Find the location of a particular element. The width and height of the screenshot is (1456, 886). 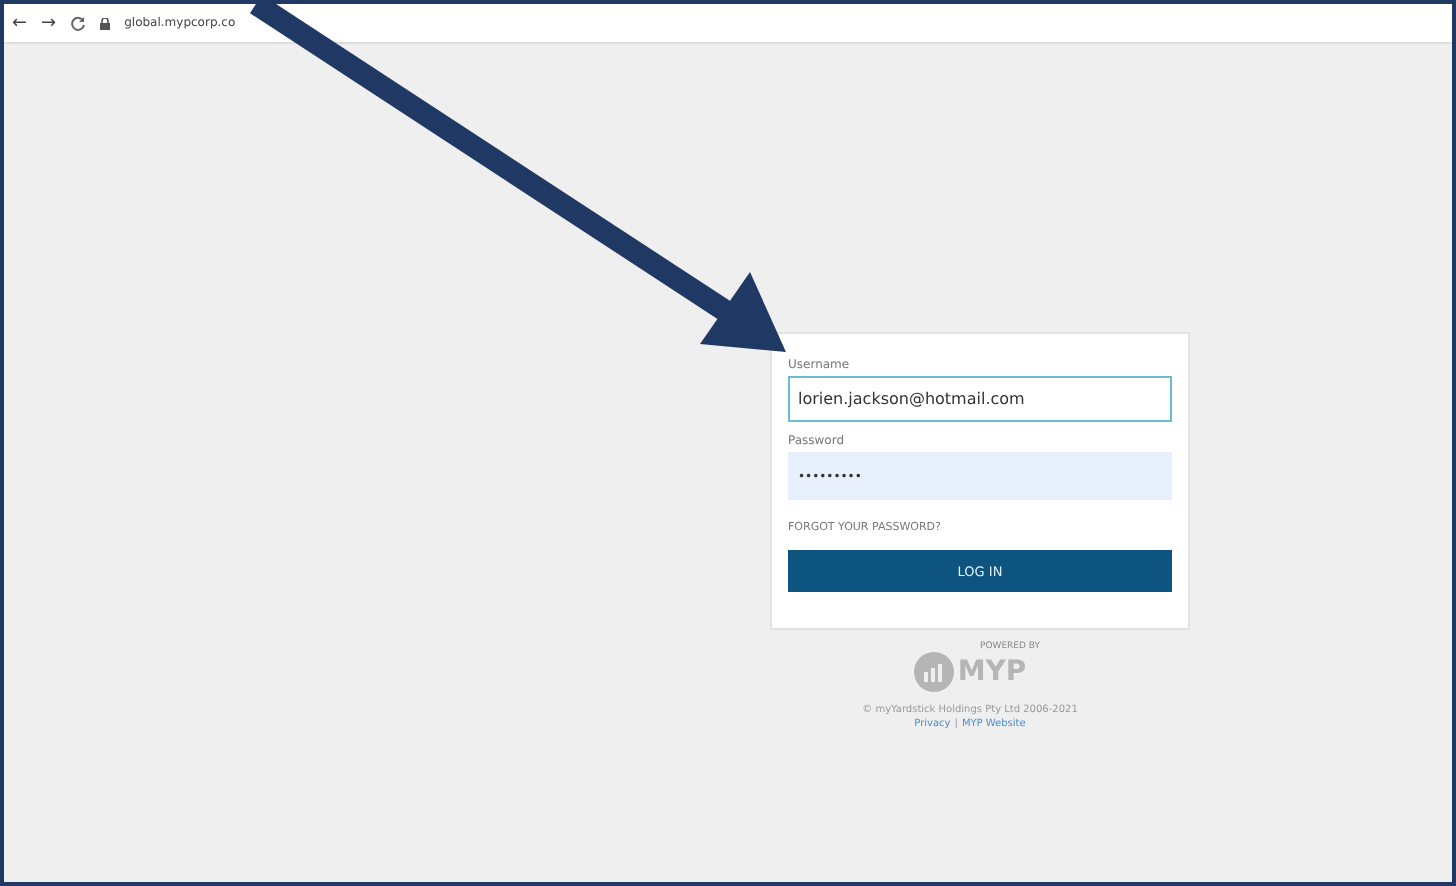

username-field: lorien.jackson@hotmail.com is located at coordinates (980, 399).